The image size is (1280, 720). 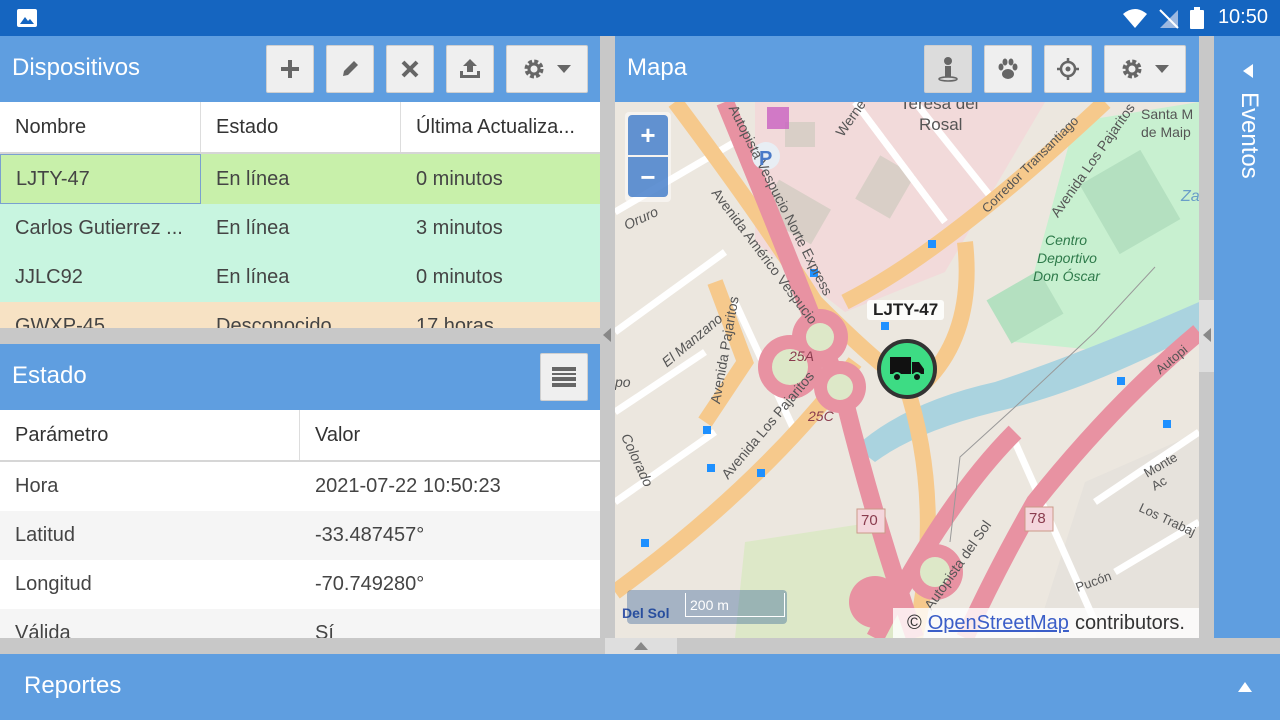 What do you see at coordinates (49, 375) in the screenshot?
I see `state-panel-title: Estado` at bounding box center [49, 375].